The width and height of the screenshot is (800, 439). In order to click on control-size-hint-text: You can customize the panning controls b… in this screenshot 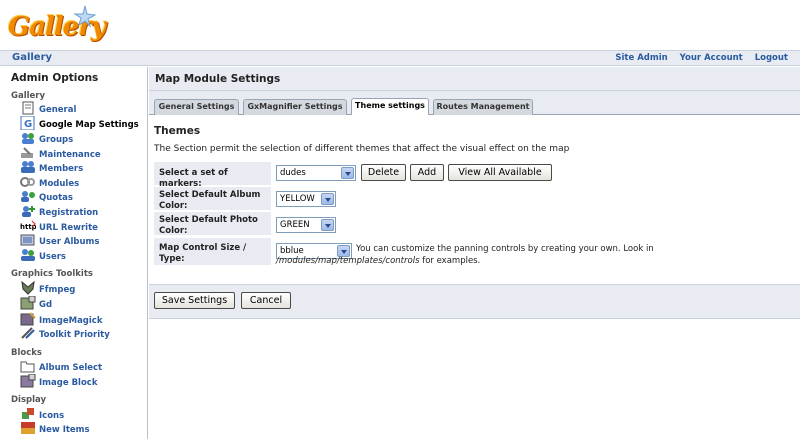, I will do `click(505, 249)`.